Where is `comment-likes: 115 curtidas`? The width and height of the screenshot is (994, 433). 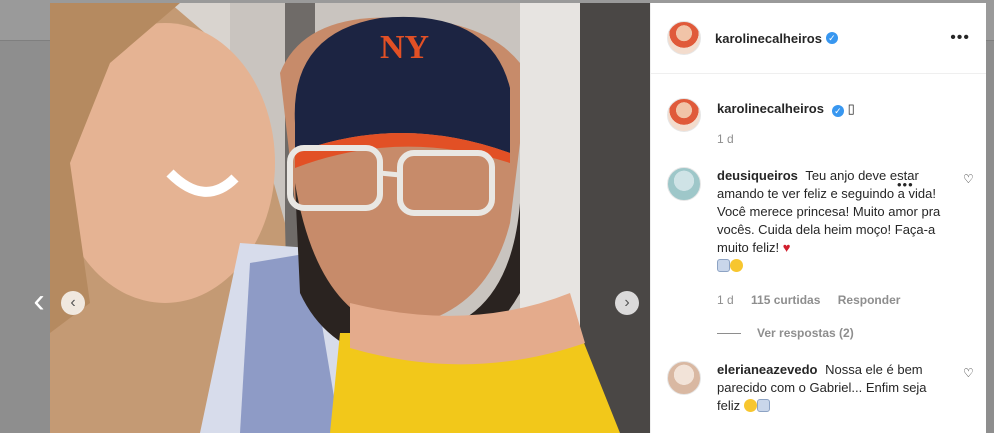
comment-likes: 115 curtidas is located at coordinates (785, 300).